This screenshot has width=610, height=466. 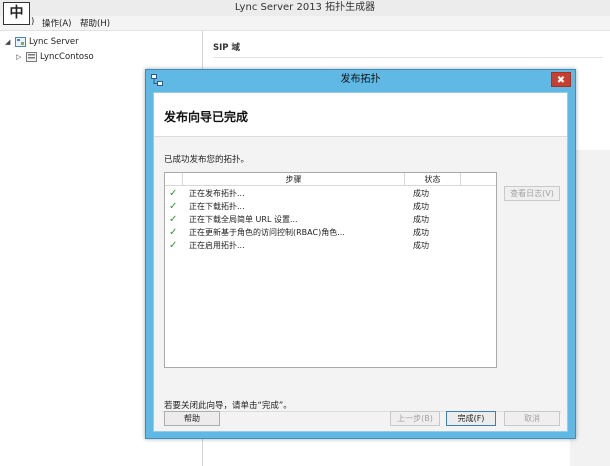 I want to click on table-row: ✓ 正在更新基于角色的访问控制(RBAC)角色... 成功, so click(x=330, y=232).